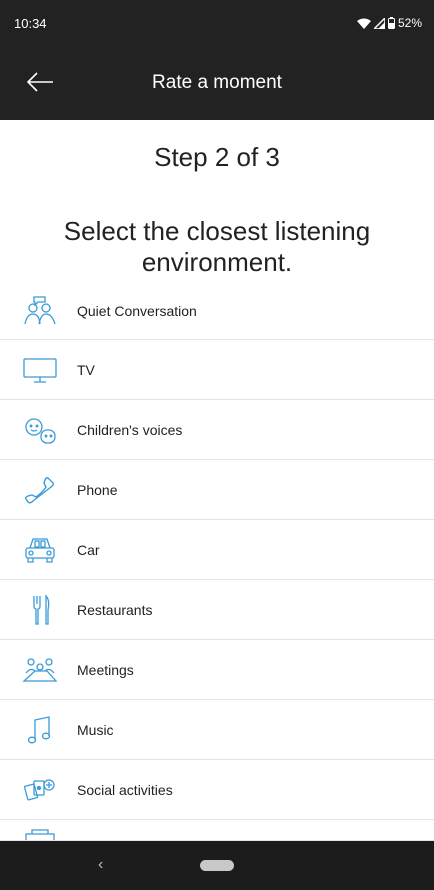 This screenshot has width=434, height=890. I want to click on nav-home-pill, so click(217, 865).